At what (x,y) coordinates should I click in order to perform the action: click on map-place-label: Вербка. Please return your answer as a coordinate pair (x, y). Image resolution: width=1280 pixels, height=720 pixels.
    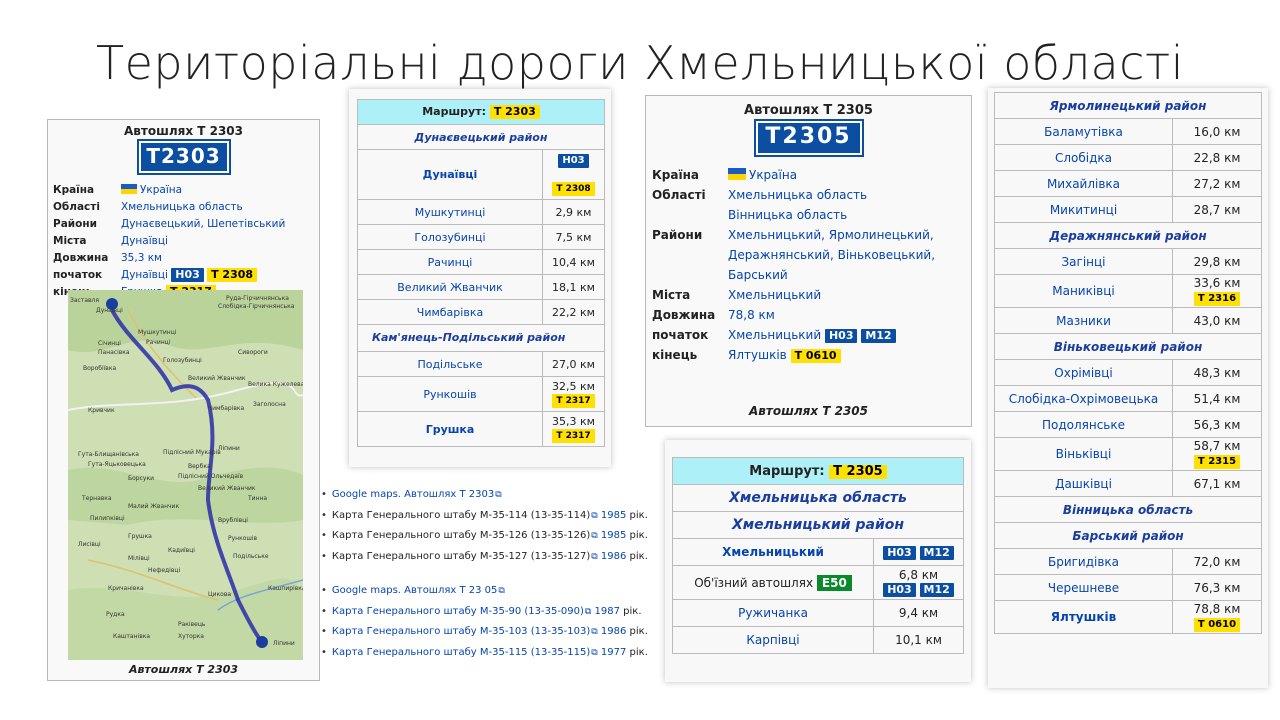
    Looking at the image, I should click on (199, 466).